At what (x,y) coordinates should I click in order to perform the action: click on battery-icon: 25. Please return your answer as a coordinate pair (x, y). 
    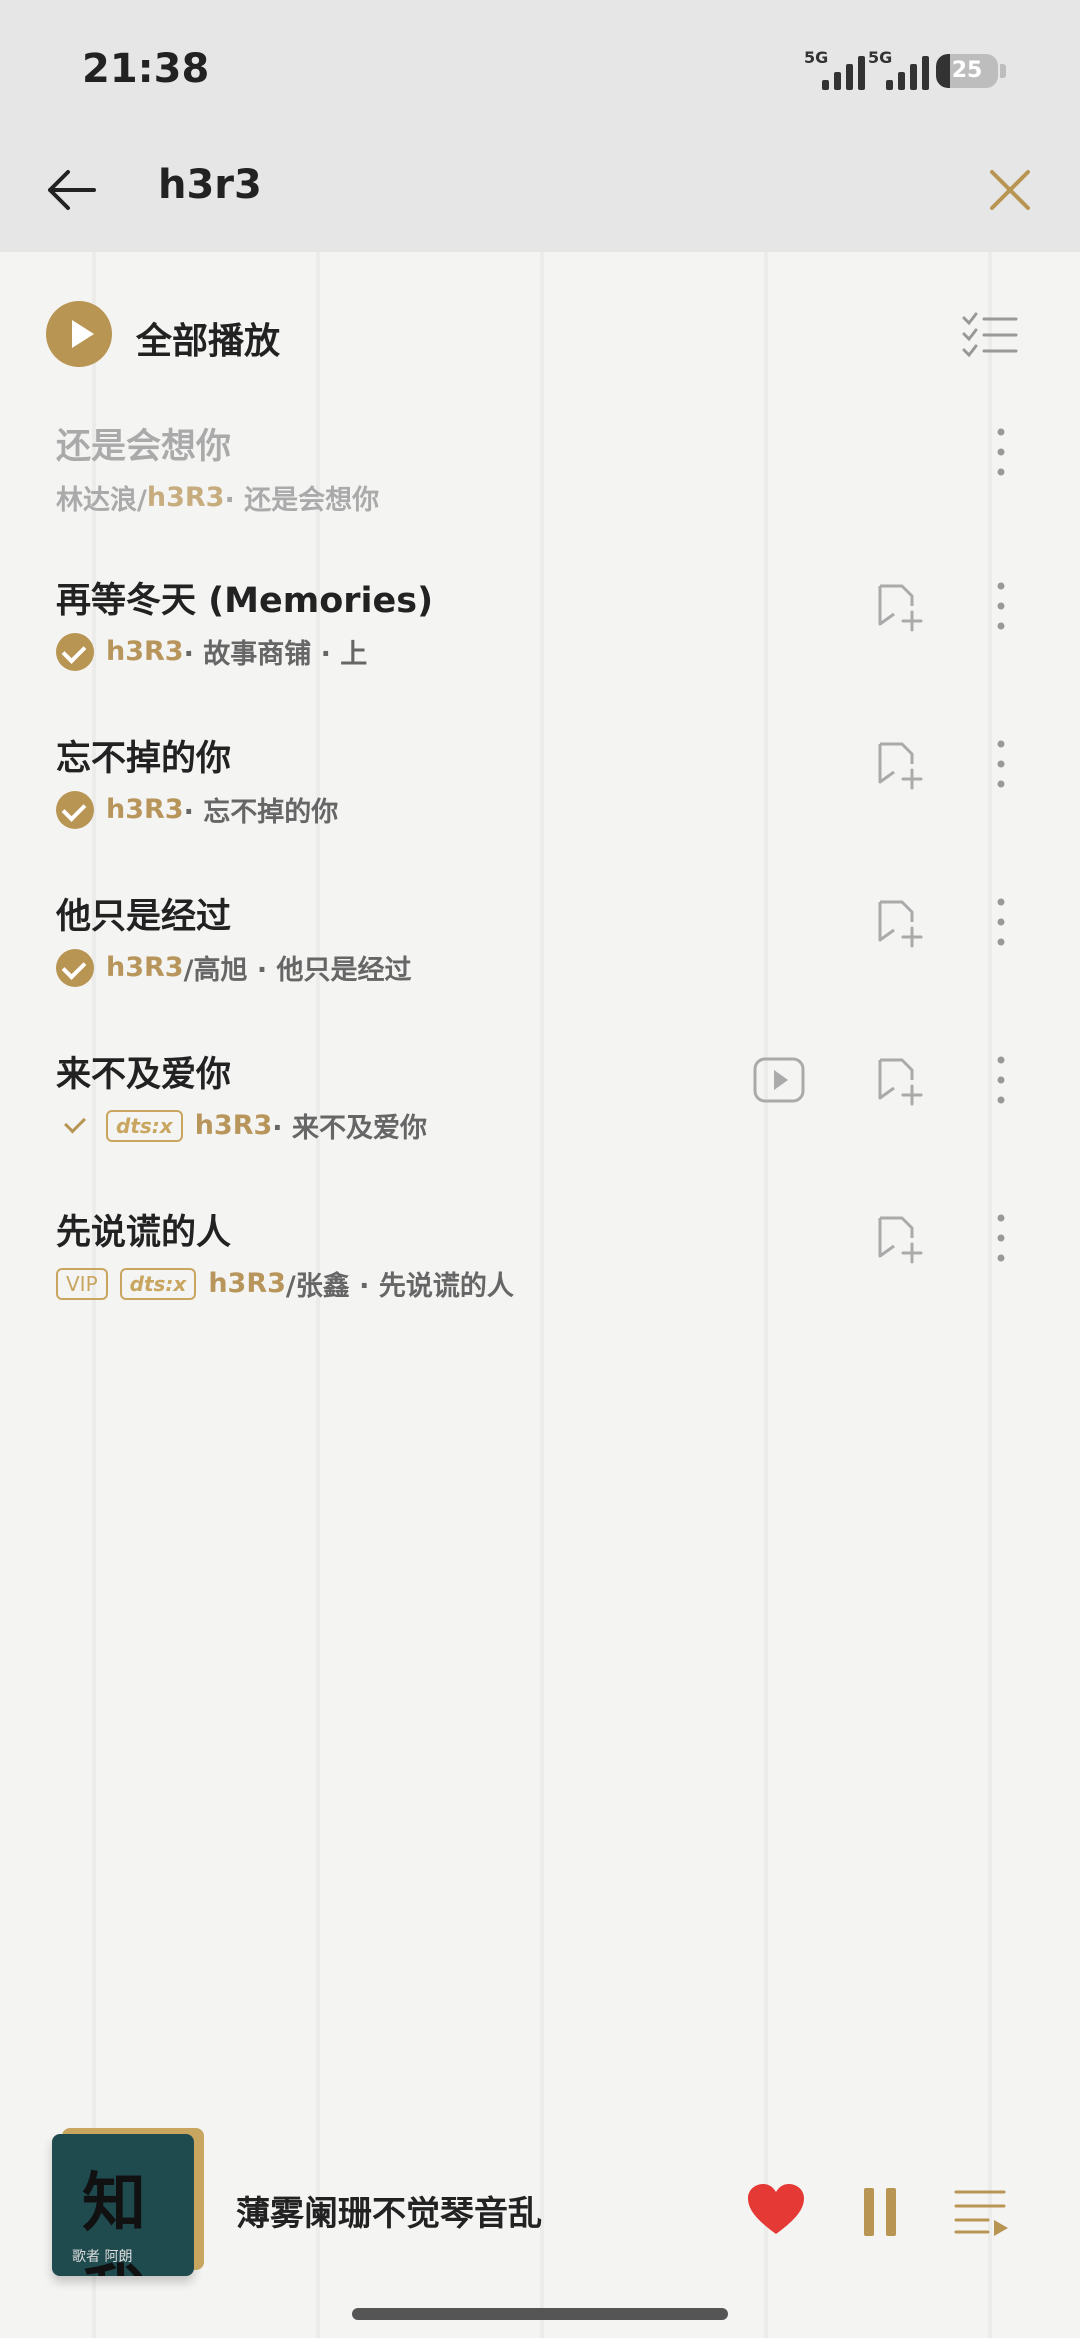
    Looking at the image, I should click on (967, 71).